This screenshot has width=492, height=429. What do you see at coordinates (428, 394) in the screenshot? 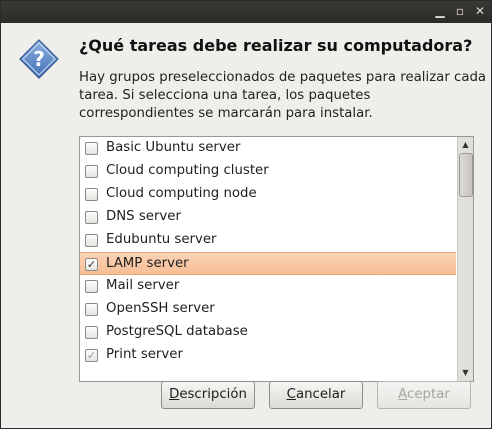
I see `accept-button-label: ceptar` at bounding box center [428, 394].